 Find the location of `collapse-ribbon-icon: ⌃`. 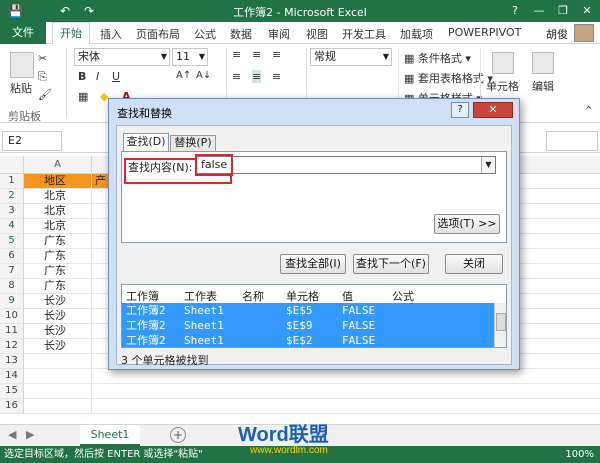

collapse-ribbon-icon: ⌃ is located at coordinates (588, 110).